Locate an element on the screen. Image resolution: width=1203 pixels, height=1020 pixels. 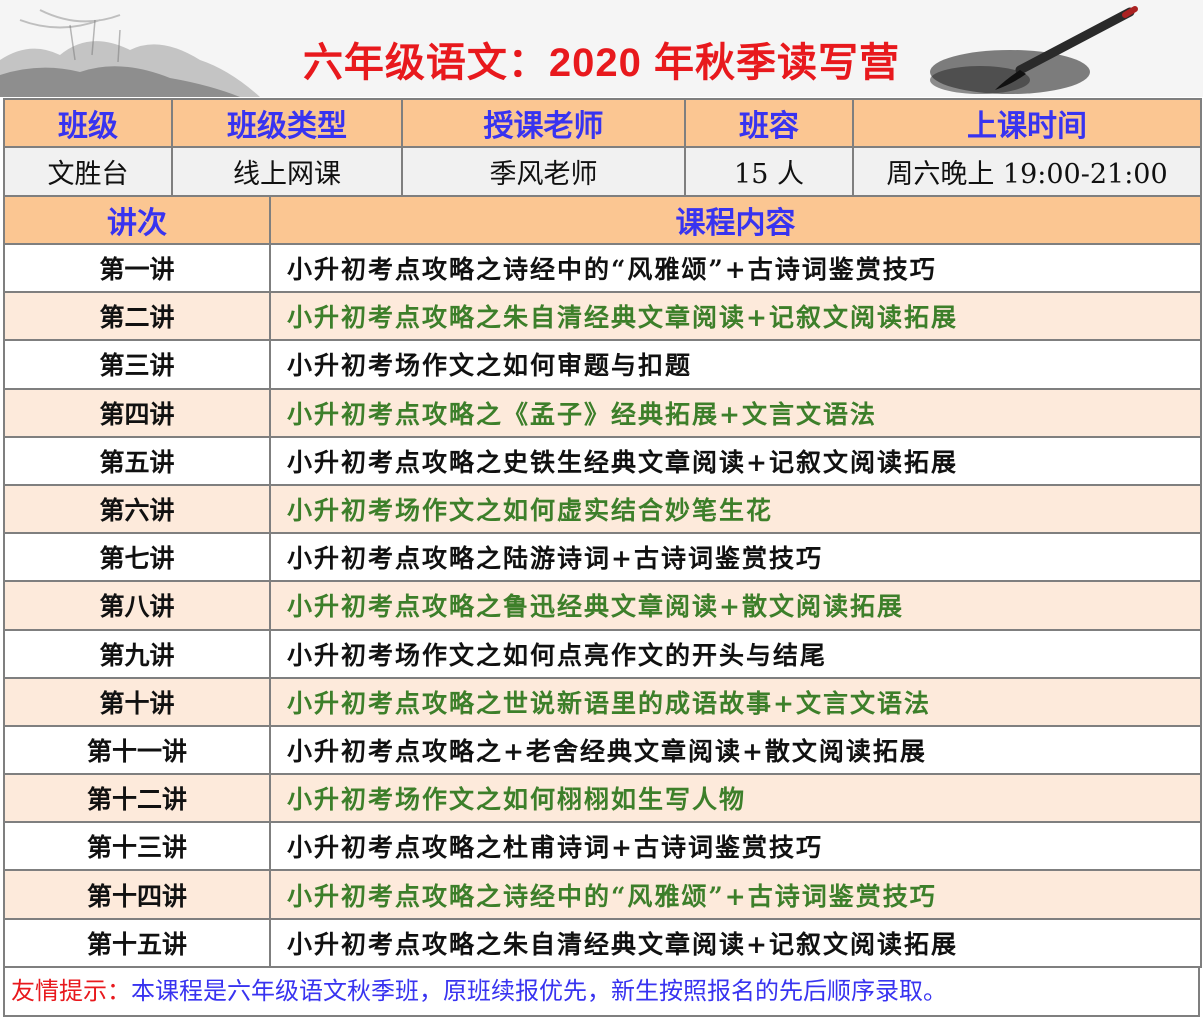
table-row: 第十一讲 小升初考点攻略之+老舍经典文章阅读+散文阅读拓展 is located at coordinates (602, 750).